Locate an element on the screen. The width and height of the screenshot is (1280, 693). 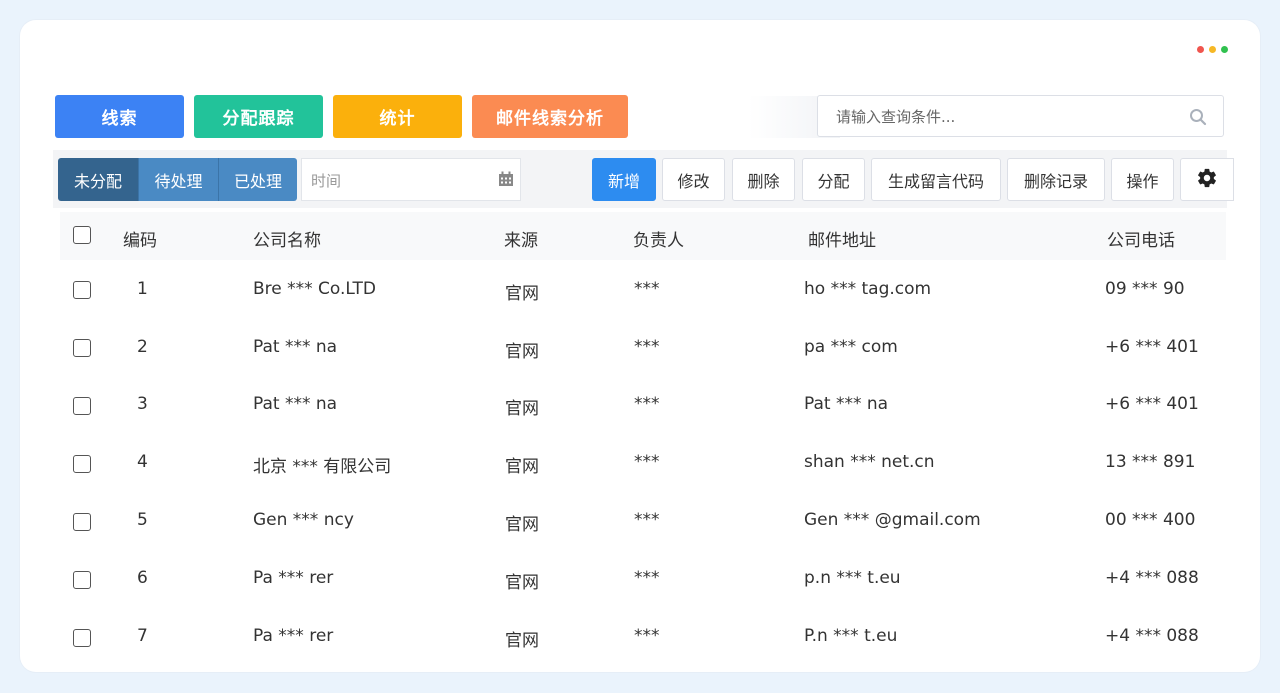
yellow-dot-icon is located at coordinates (1212, 49).